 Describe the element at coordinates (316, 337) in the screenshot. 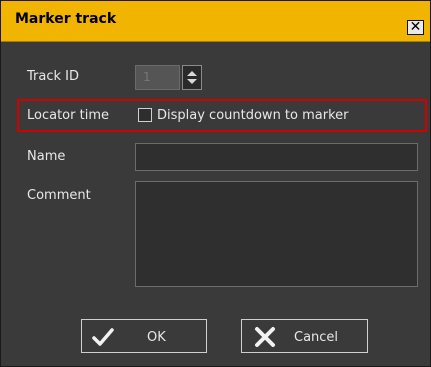

I see `cancel-label: Cancel` at that location.